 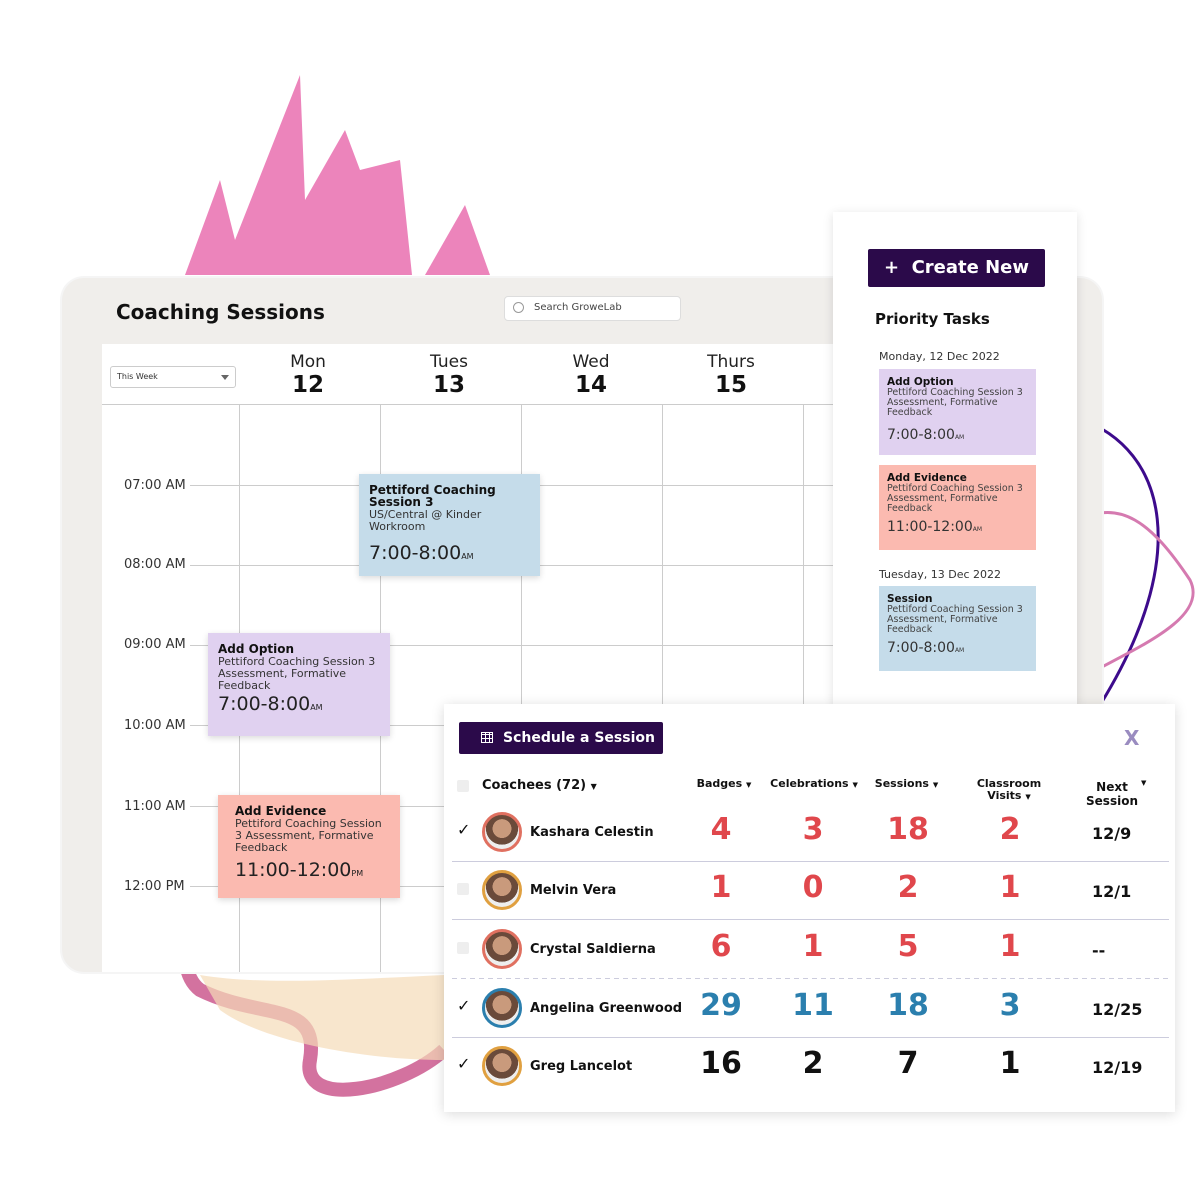 What do you see at coordinates (908, 946) in the screenshot?
I see `sessions-value: 5` at bounding box center [908, 946].